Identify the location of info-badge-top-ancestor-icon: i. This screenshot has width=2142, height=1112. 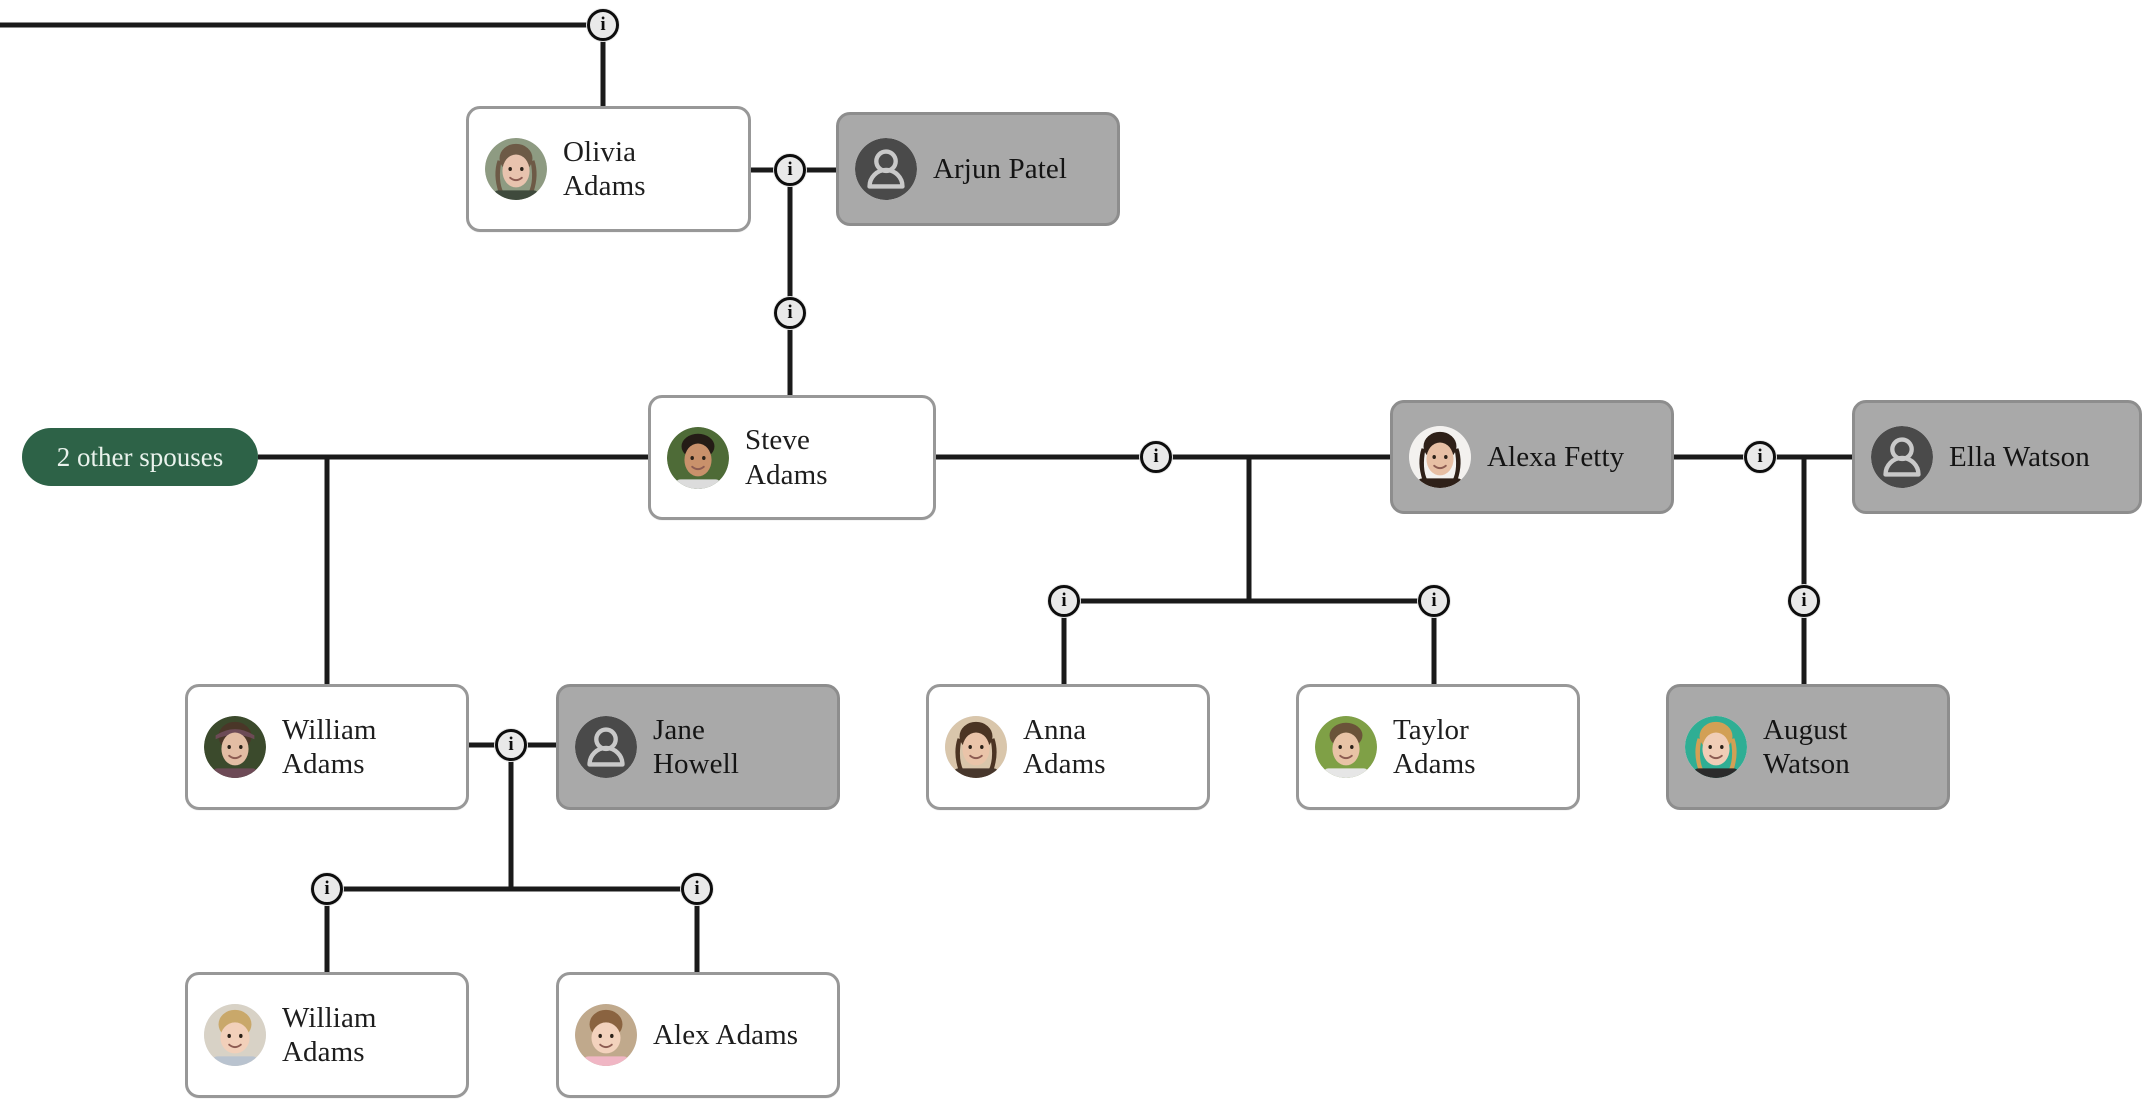
(603, 25).